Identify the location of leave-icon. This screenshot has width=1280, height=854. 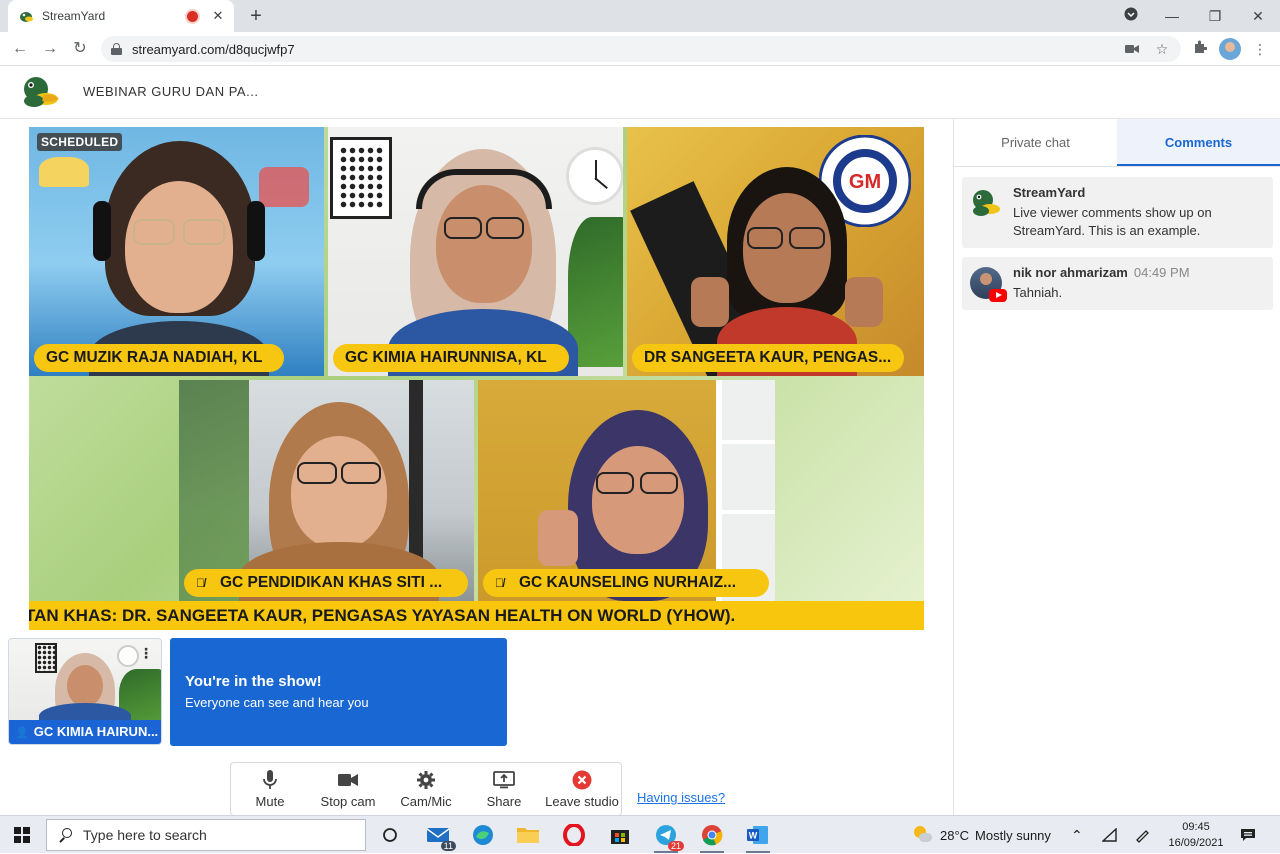
(582, 780).